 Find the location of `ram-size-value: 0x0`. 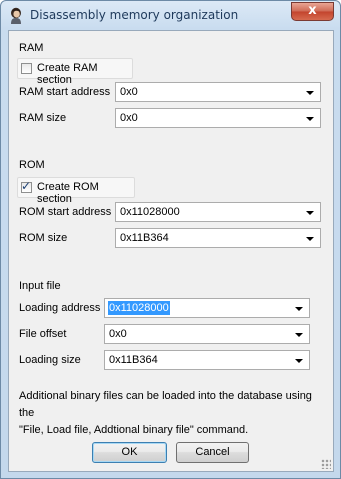

ram-size-value: 0x0 is located at coordinates (129, 118).